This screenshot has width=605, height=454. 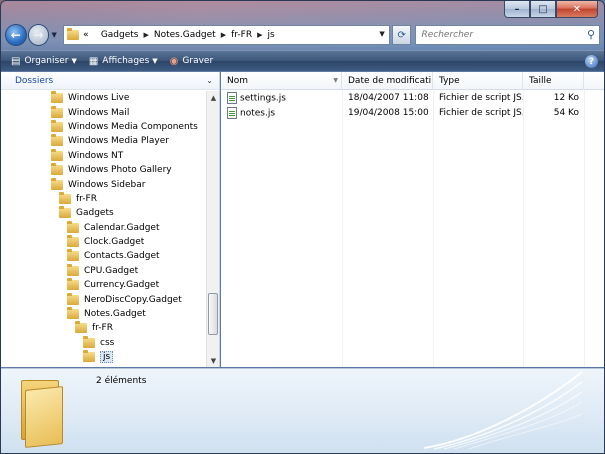 I want to click on scroll-down-icon: ▼, so click(x=213, y=360).